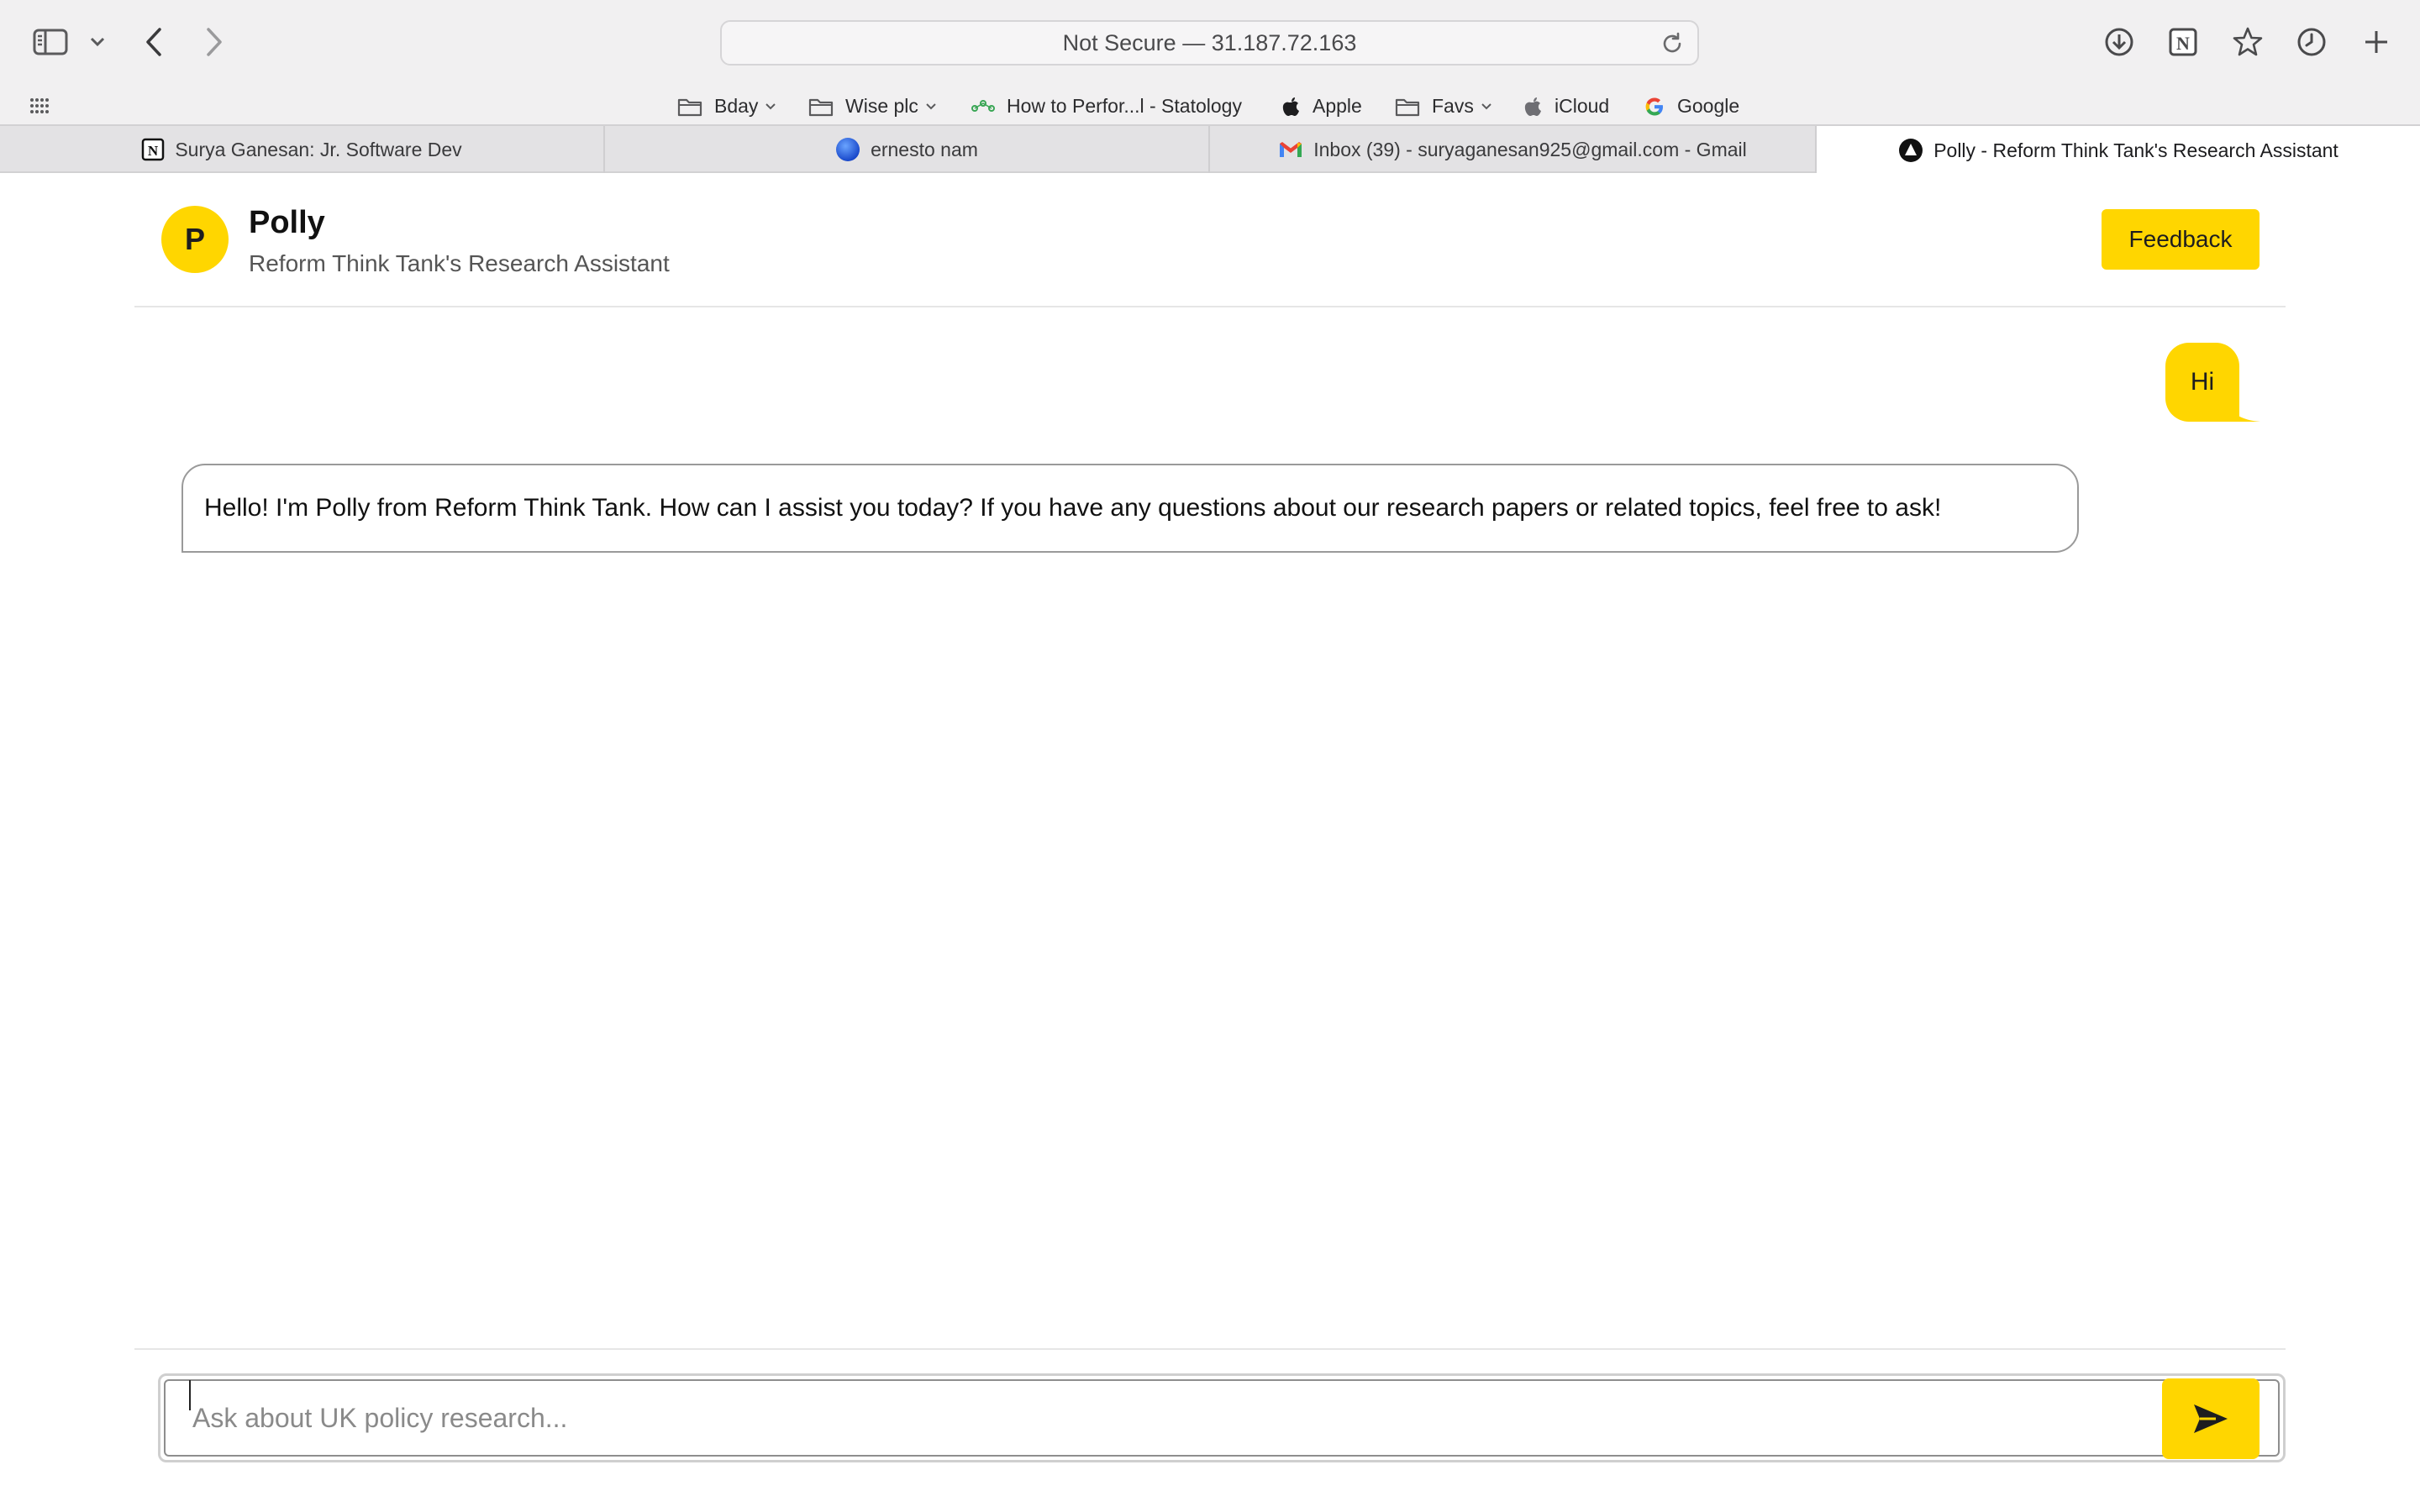  I want to click on bookmark-label: iCloud, so click(1583, 106).